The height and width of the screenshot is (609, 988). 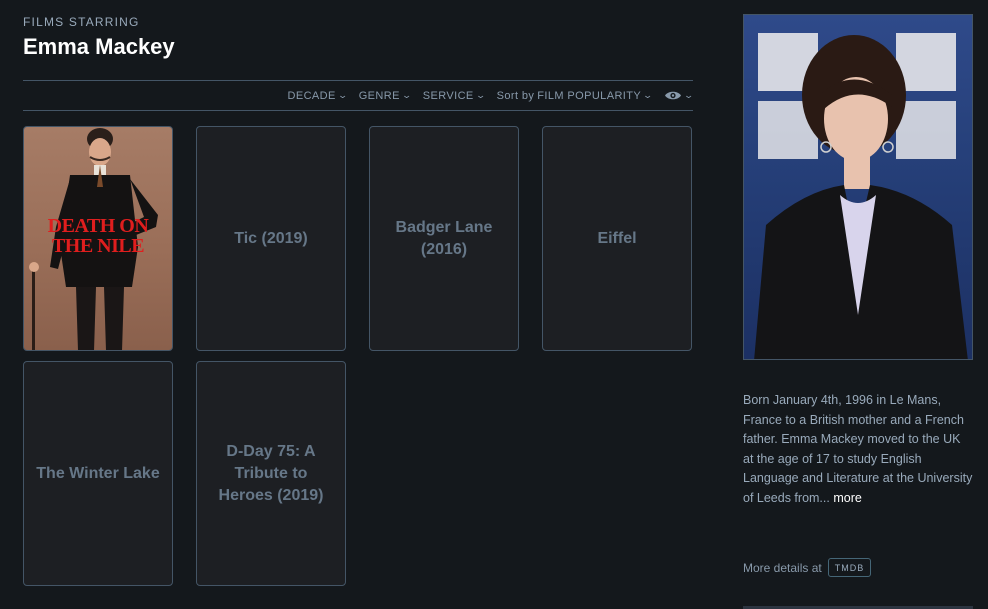 I want to click on more-details: More details at TMDB, so click(x=807, y=567).